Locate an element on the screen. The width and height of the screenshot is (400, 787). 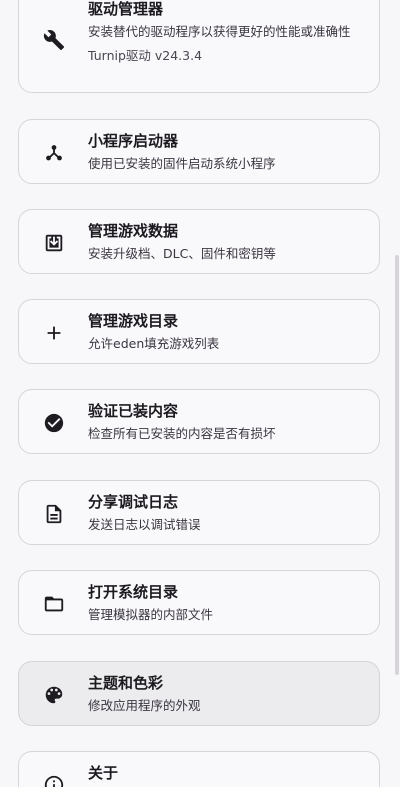
share-debug-log-card: 分享调试日志 发送日志以调试错误 is located at coordinates (199, 512).